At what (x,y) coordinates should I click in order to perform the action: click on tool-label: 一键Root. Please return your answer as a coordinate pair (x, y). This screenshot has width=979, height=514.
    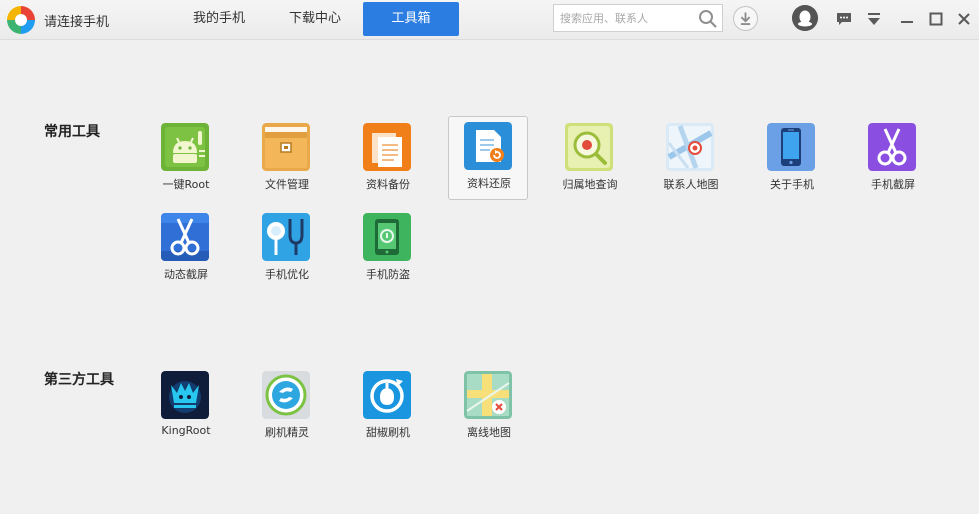
    Looking at the image, I should click on (186, 184).